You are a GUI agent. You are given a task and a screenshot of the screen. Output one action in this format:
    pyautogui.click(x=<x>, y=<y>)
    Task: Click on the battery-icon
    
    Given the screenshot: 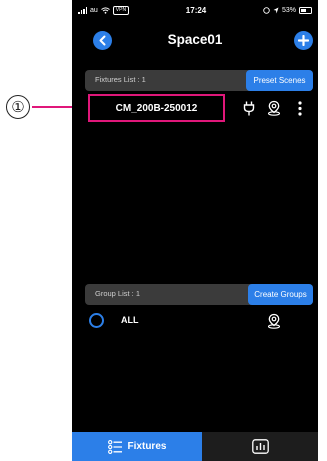 What is the action you would take?
    pyautogui.click(x=305, y=10)
    